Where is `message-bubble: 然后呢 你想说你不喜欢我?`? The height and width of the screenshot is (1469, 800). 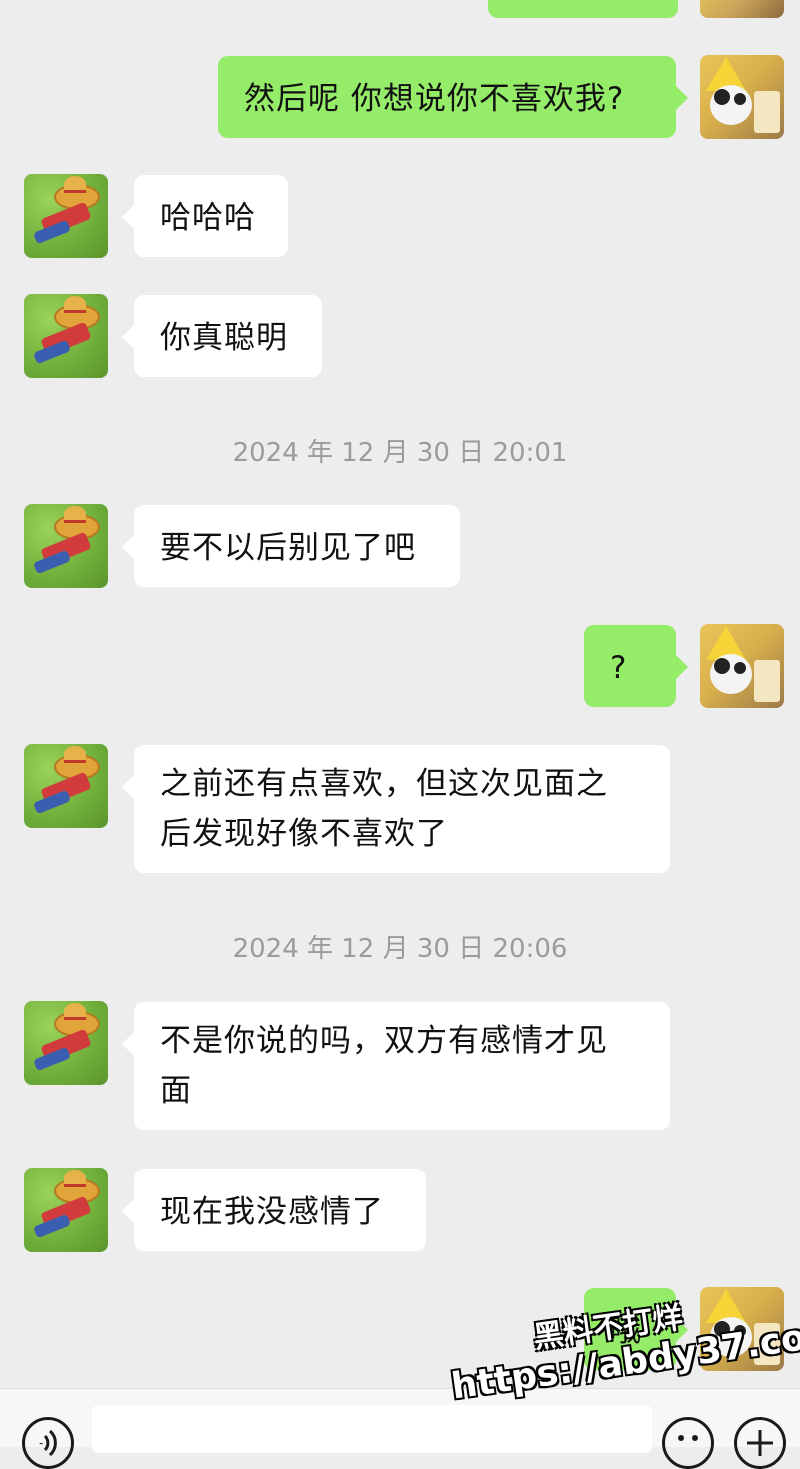 message-bubble: 然后呢 你想说你不喜欢我? is located at coordinates (453, 97).